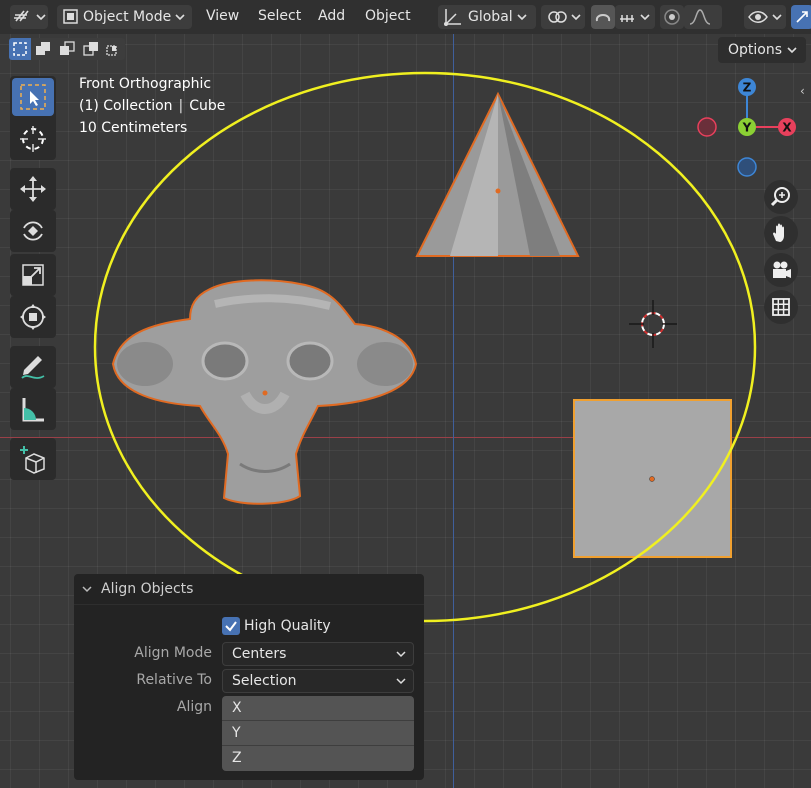  I want to click on 3d-cursor, so click(653, 324).